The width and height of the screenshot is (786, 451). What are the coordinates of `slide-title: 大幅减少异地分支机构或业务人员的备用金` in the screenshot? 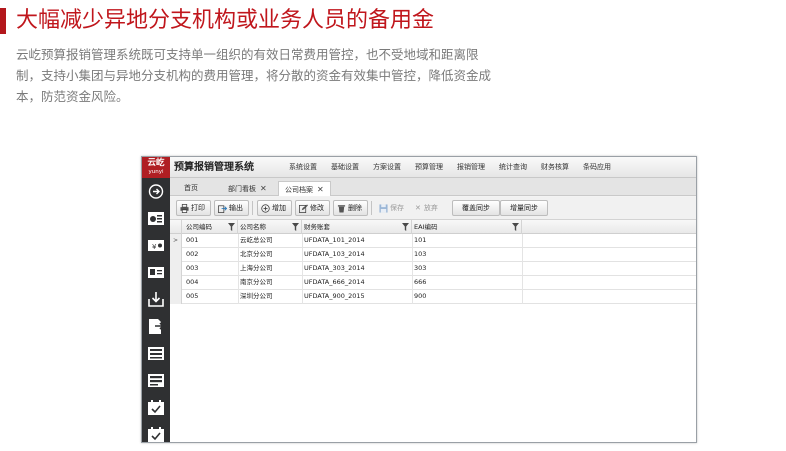 It's located at (225, 20).